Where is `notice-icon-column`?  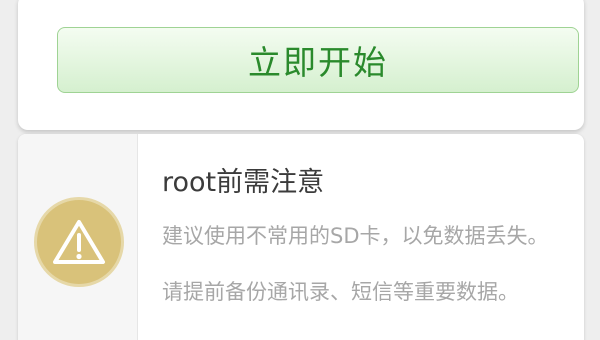
notice-icon-column is located at coordinates (78, 237).